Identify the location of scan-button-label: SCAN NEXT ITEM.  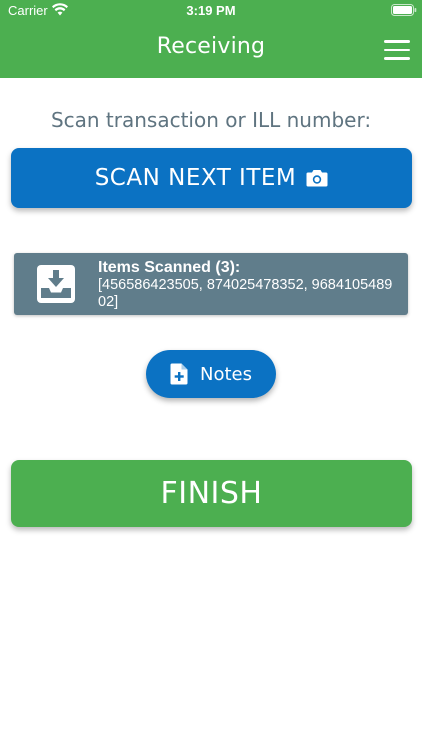
(195, 178).